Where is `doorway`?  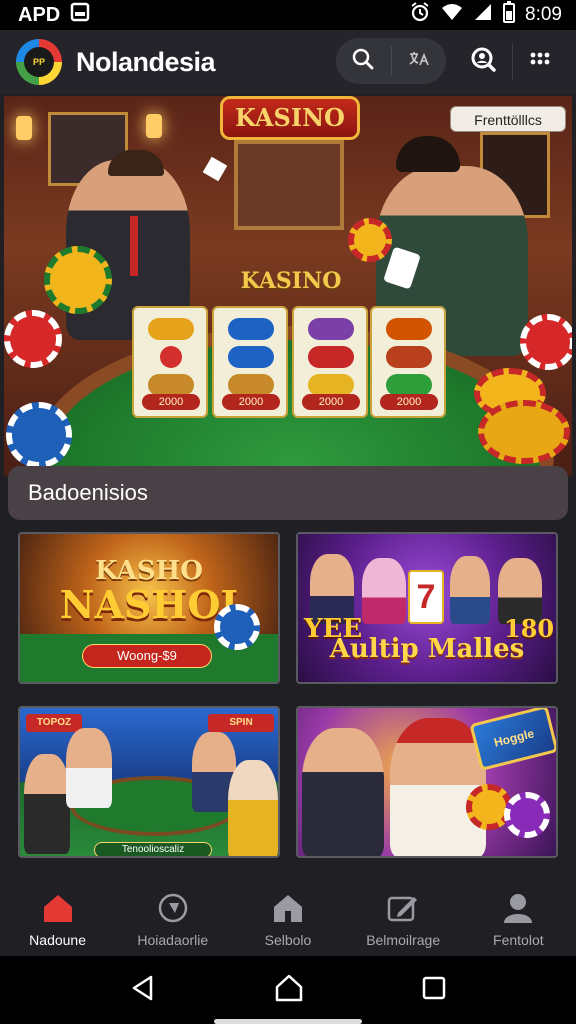
doorway is located at coordinates (289, 185).